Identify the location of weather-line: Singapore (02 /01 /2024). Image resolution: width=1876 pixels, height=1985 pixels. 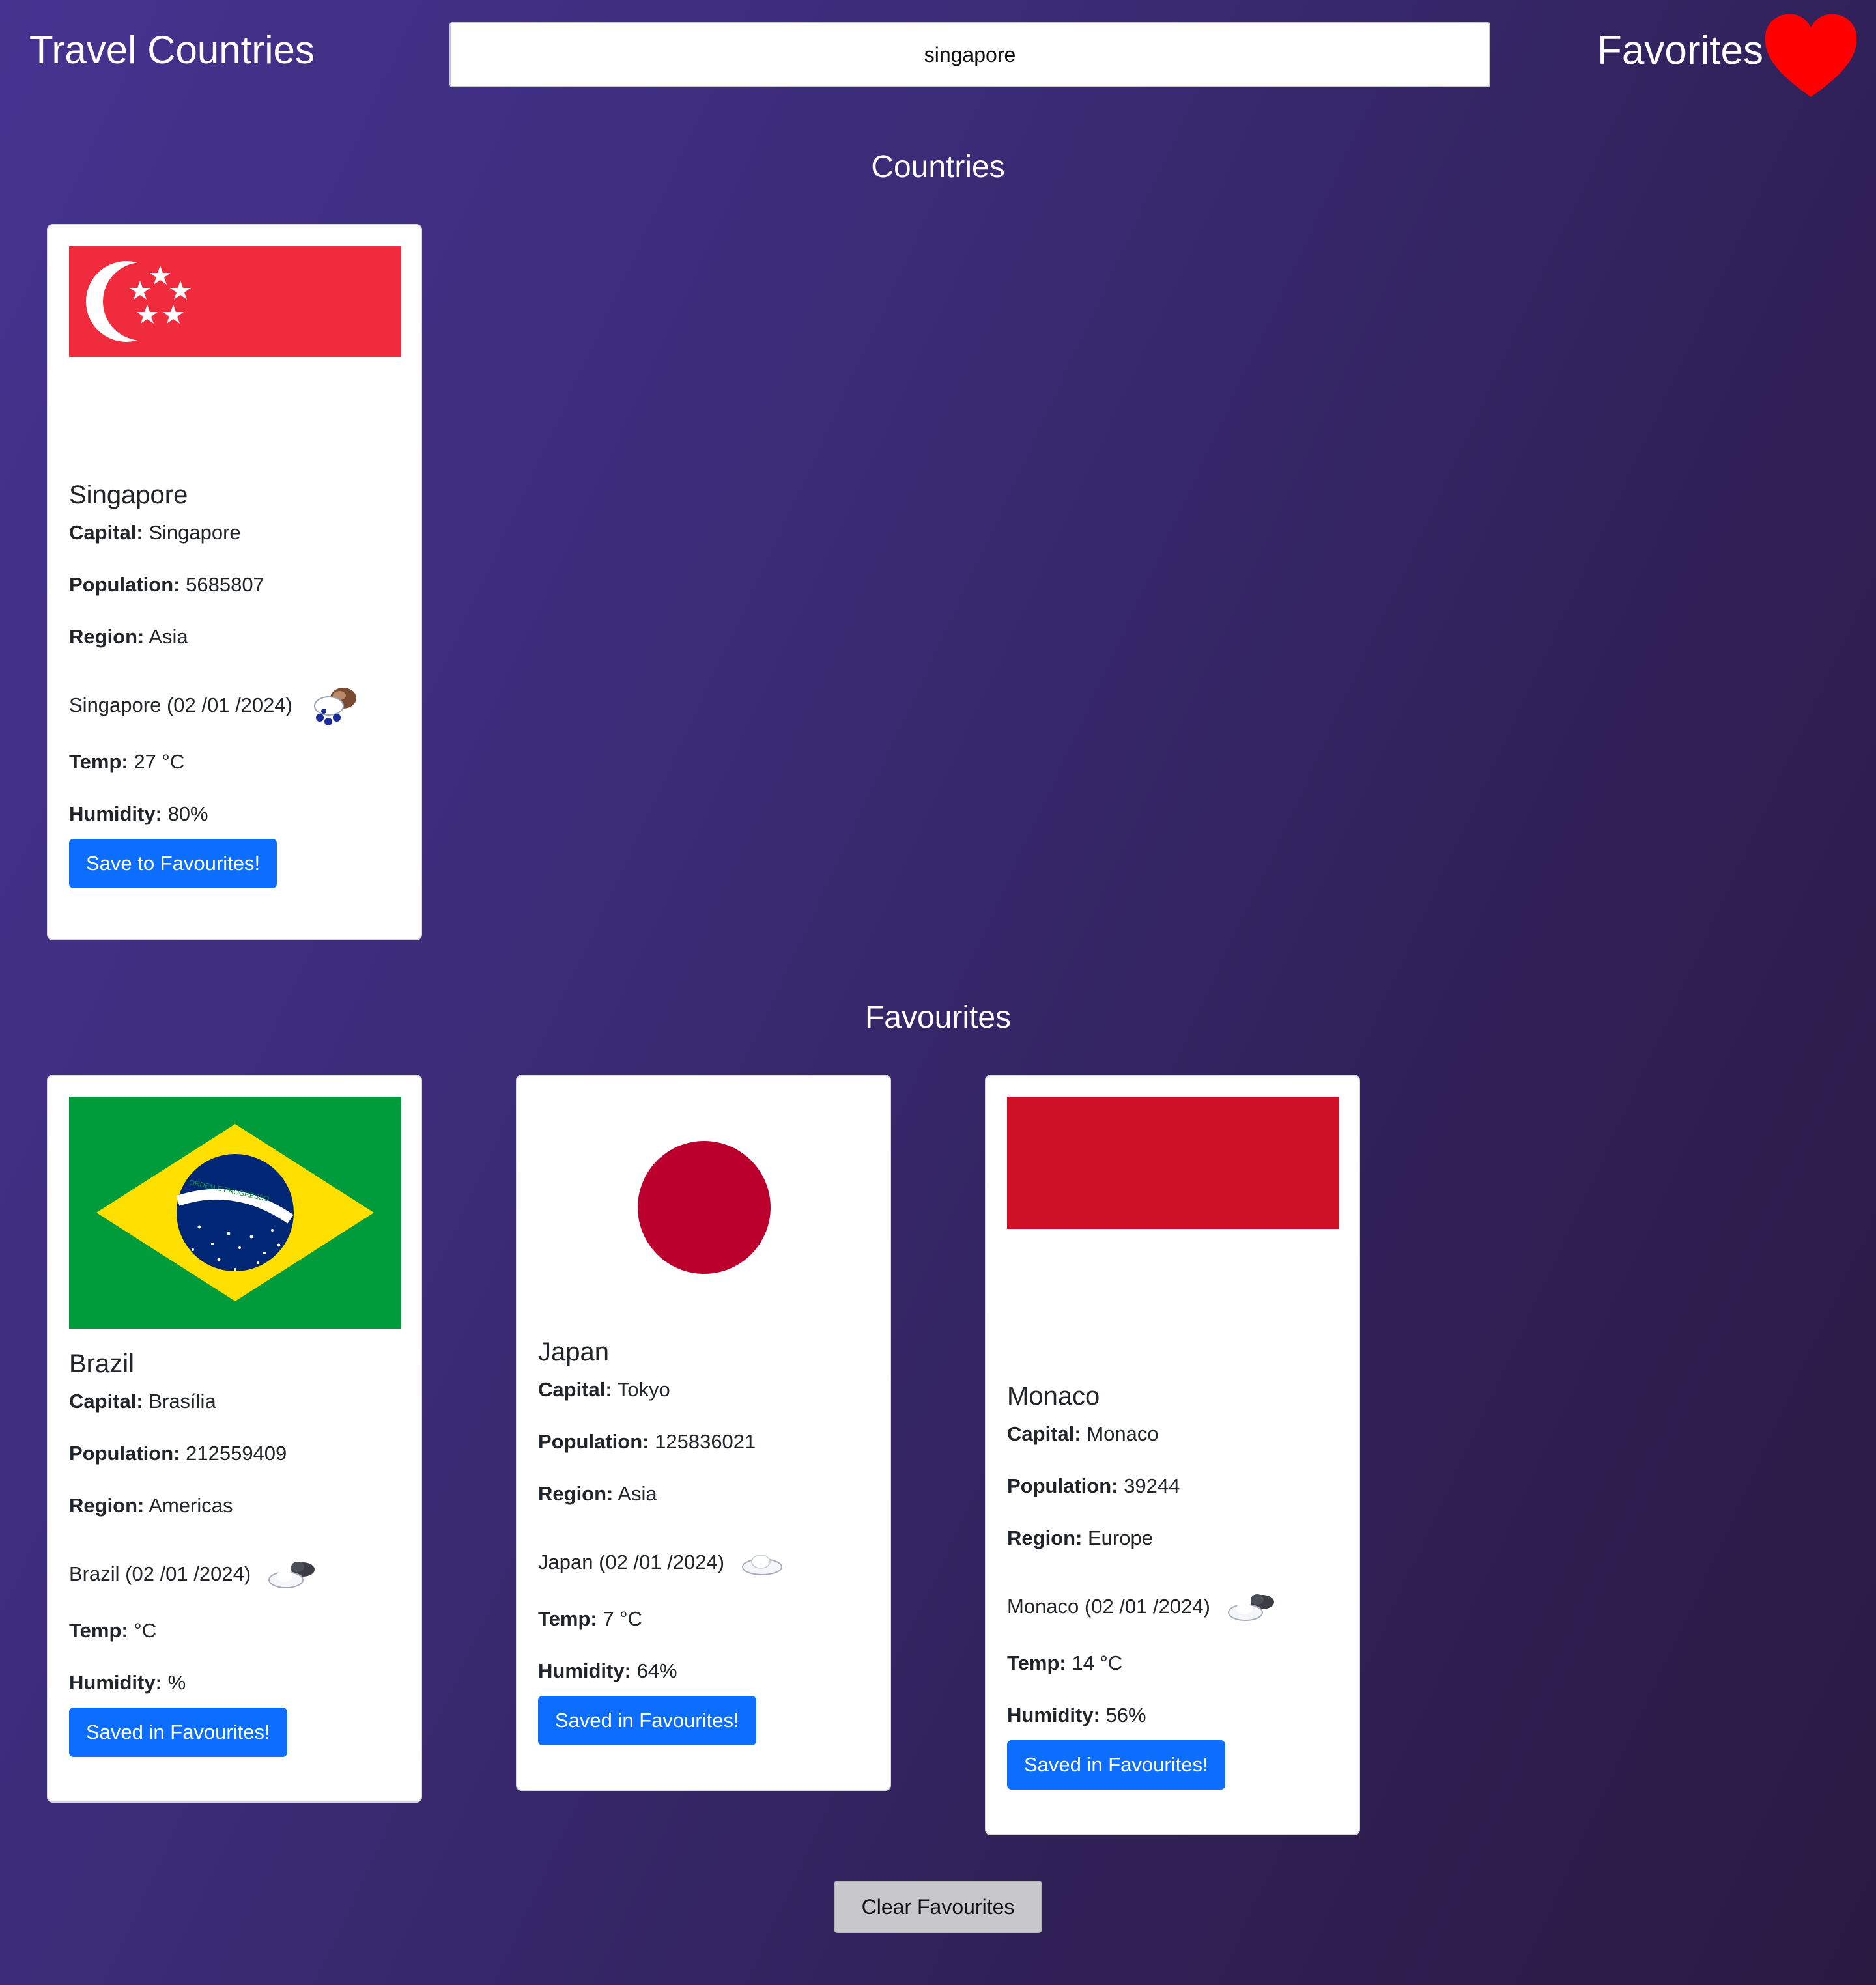
(235, 705).